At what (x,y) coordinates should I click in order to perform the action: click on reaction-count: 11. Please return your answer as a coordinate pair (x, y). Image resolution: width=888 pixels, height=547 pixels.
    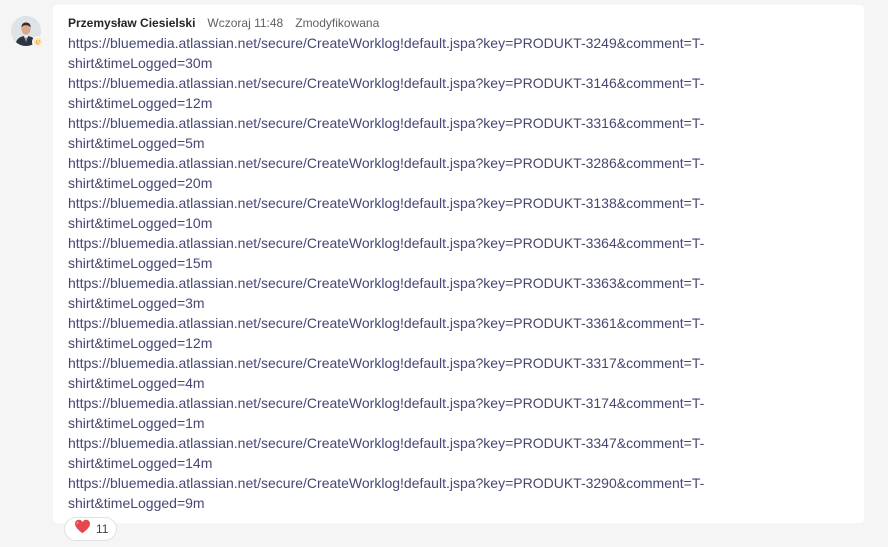
    Looking at the image, I should click on (102, 529).